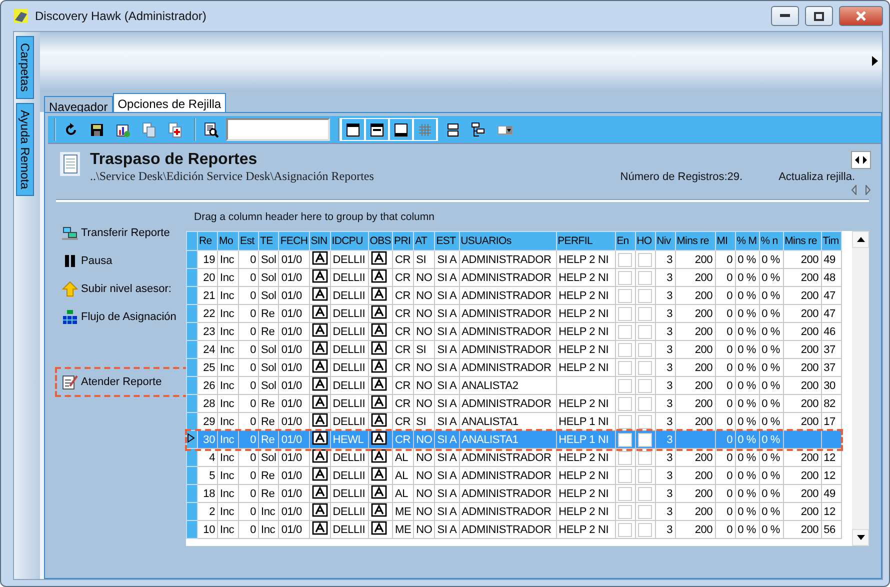 The width and height of the screenshot is (890, 587). What do you see at coordinates (861, 160) in the screenshot?
I see `scroll-tabs-button` at bounding box center [861, 160].